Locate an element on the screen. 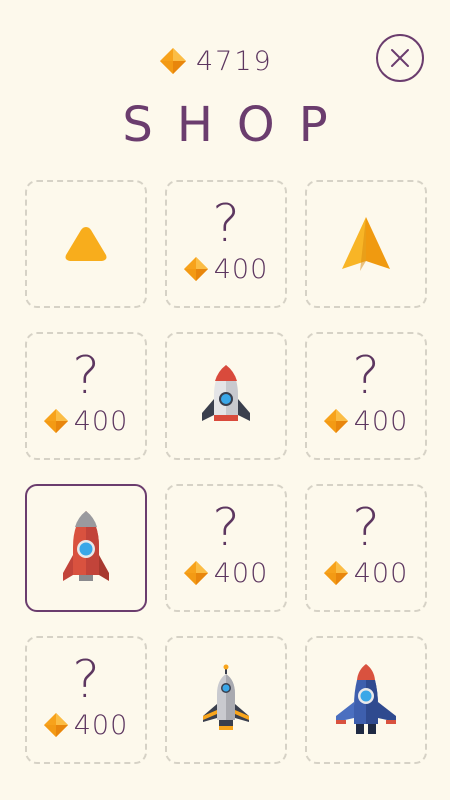  blue-jet-icon is located at coordinates (366, 700).